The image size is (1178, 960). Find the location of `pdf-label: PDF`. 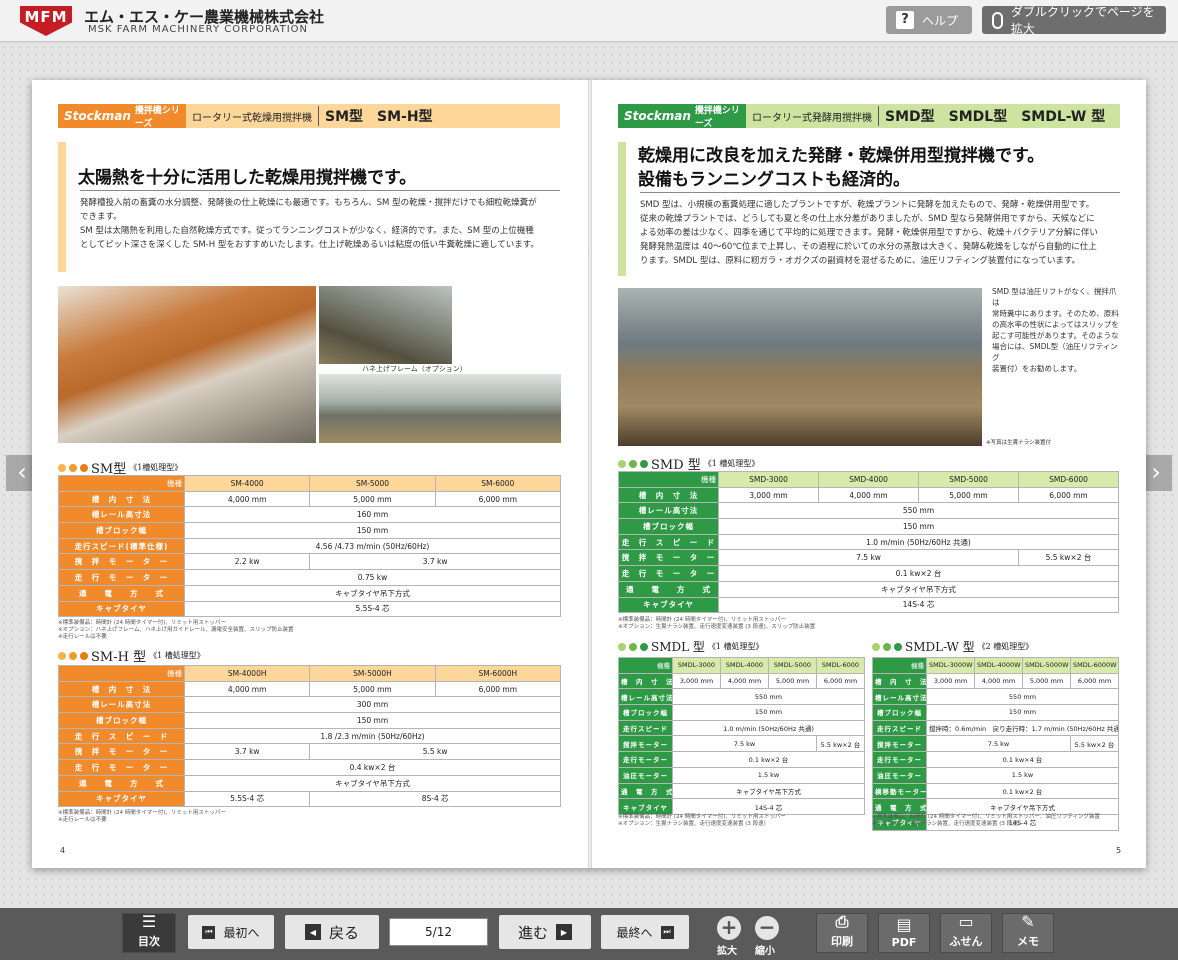

pdf-label: PDF is located at coordinates (904, 942).